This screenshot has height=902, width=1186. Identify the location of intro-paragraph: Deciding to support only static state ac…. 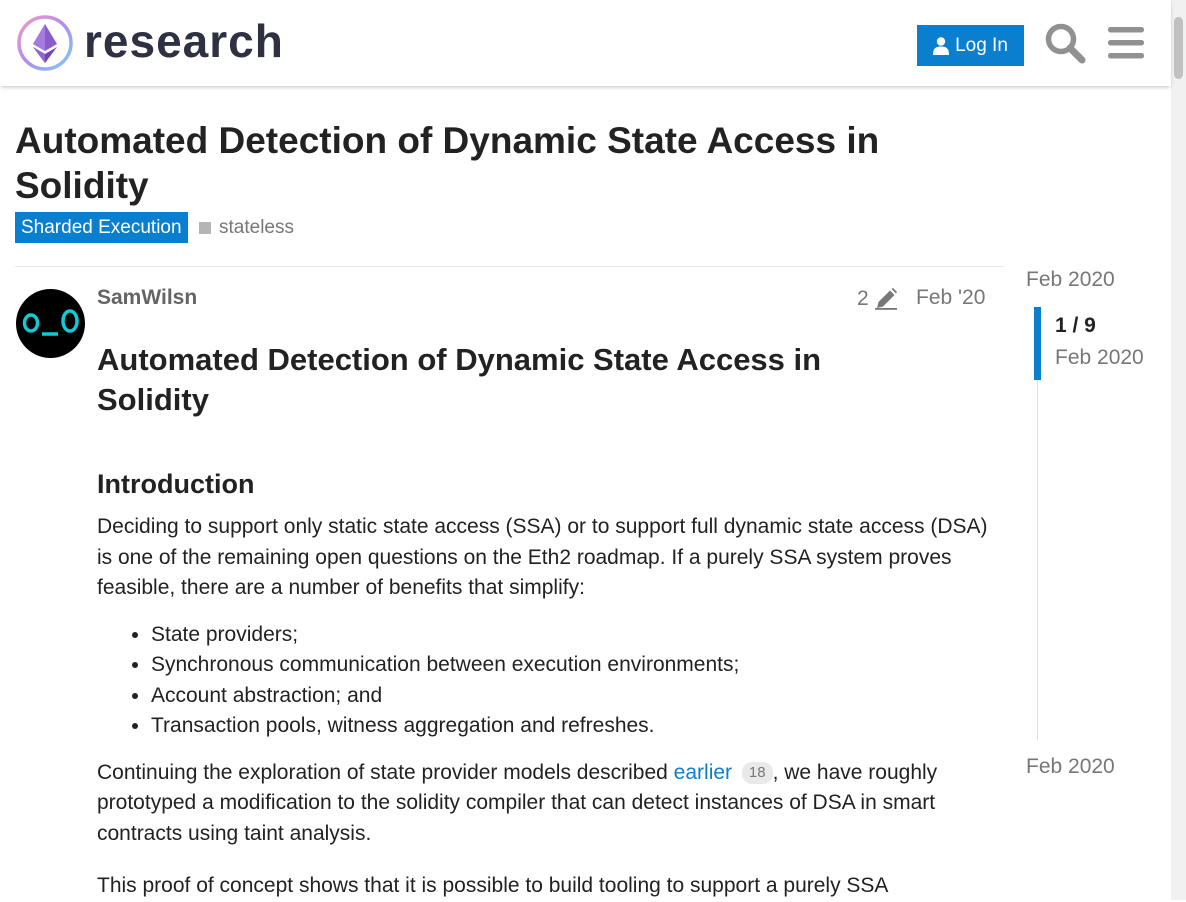
(542, 557).